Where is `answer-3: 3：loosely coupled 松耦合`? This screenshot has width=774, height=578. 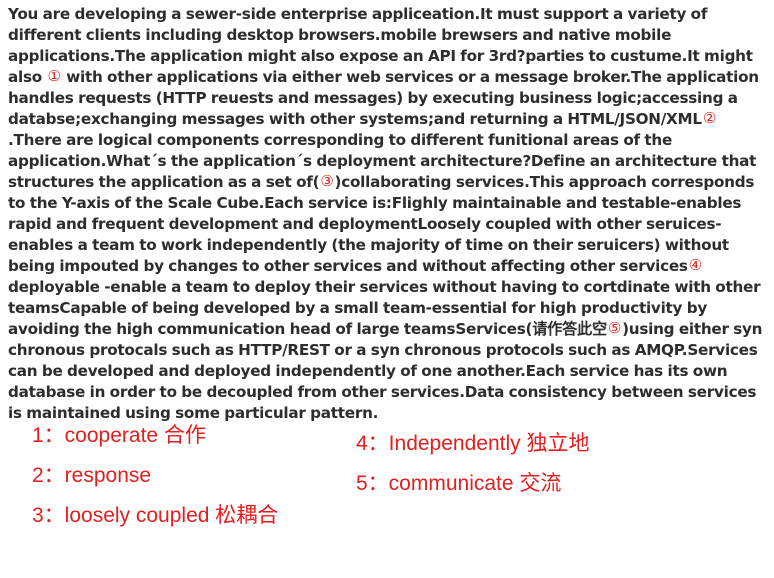 answer-3: 3：loosely coupled 松耦合 is located at coordinates (155, 515).